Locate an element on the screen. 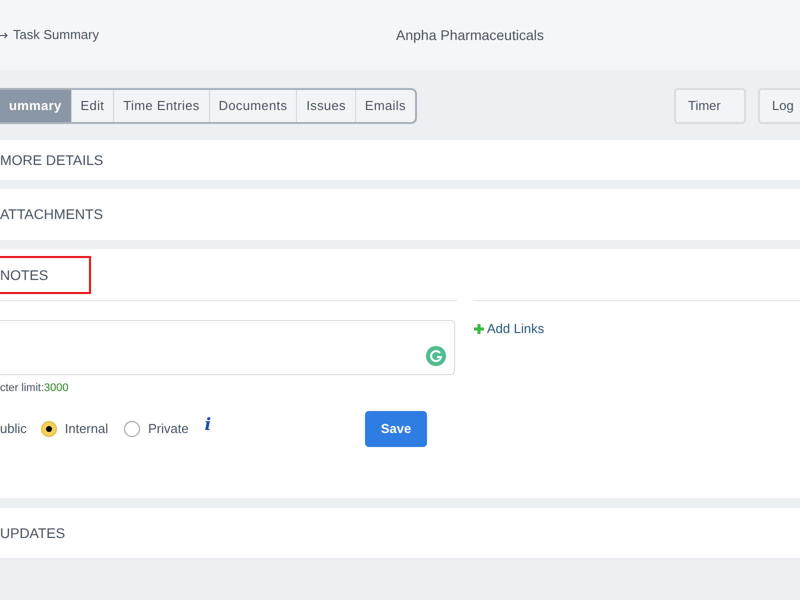 The image size is (800, 600). radio-option: Private is located at coordinates (156, 428).